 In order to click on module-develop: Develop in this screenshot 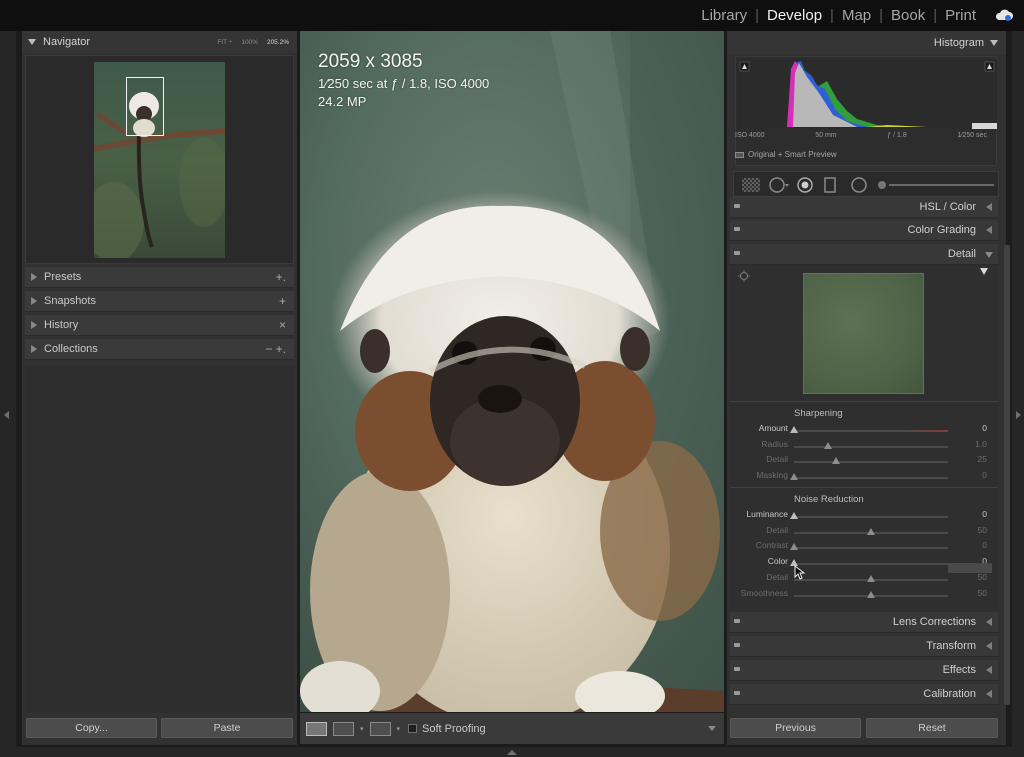, I will do `click(794, 15)`.